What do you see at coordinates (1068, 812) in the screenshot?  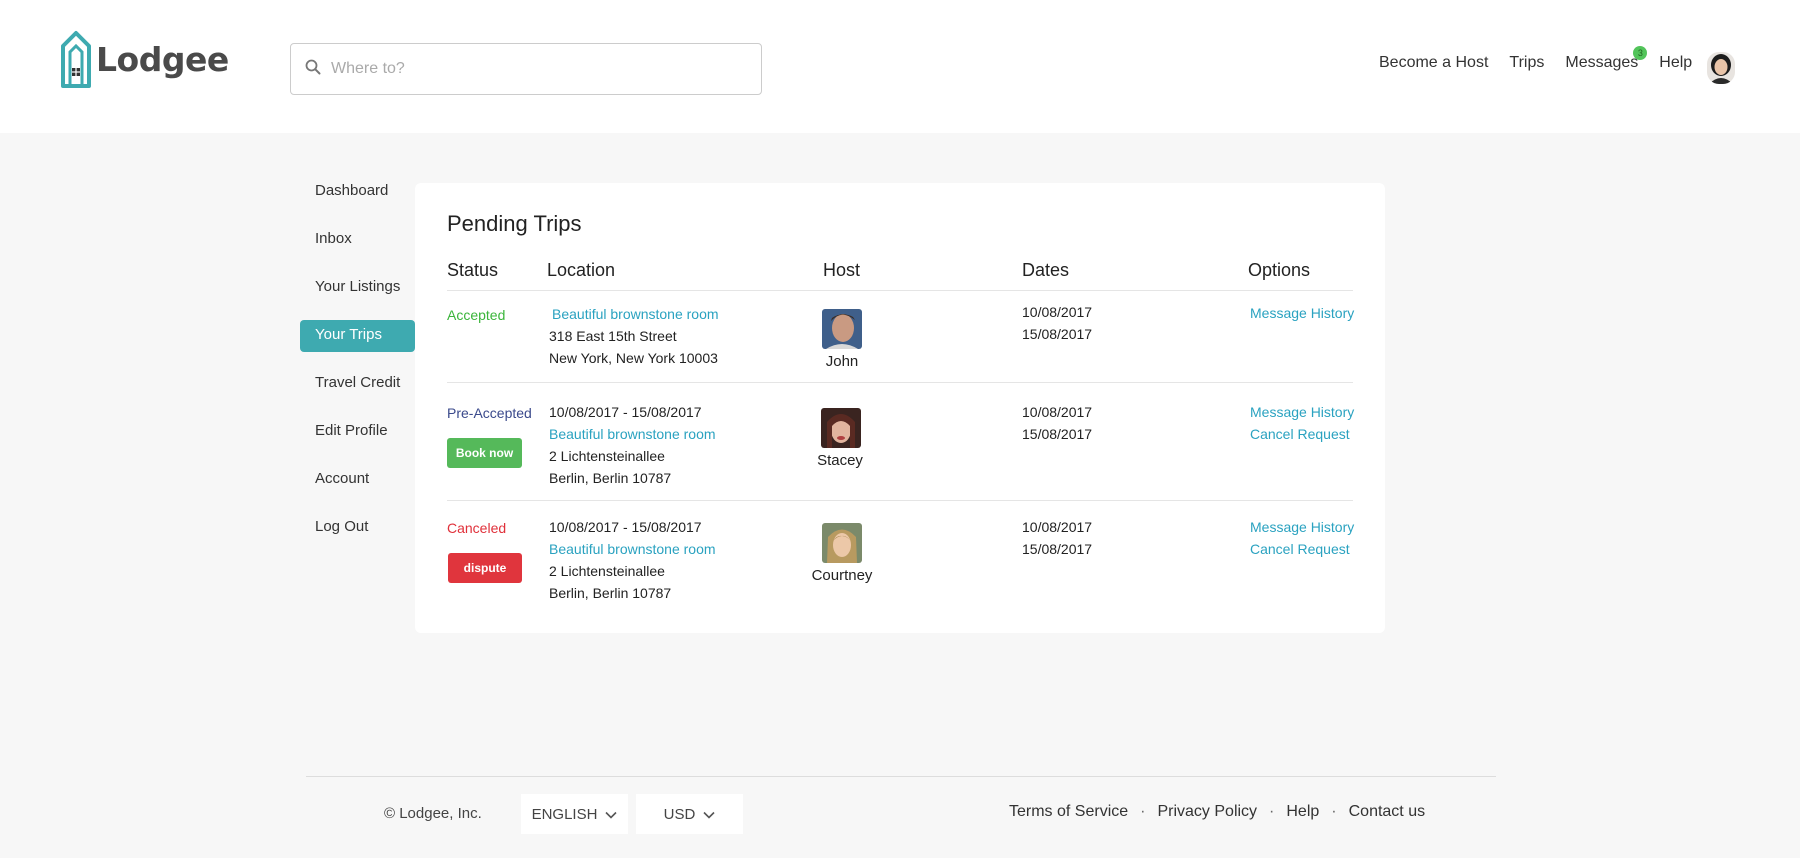 I see `footer-link-terms: Terms of Service` at bounding box center [1068, 812].